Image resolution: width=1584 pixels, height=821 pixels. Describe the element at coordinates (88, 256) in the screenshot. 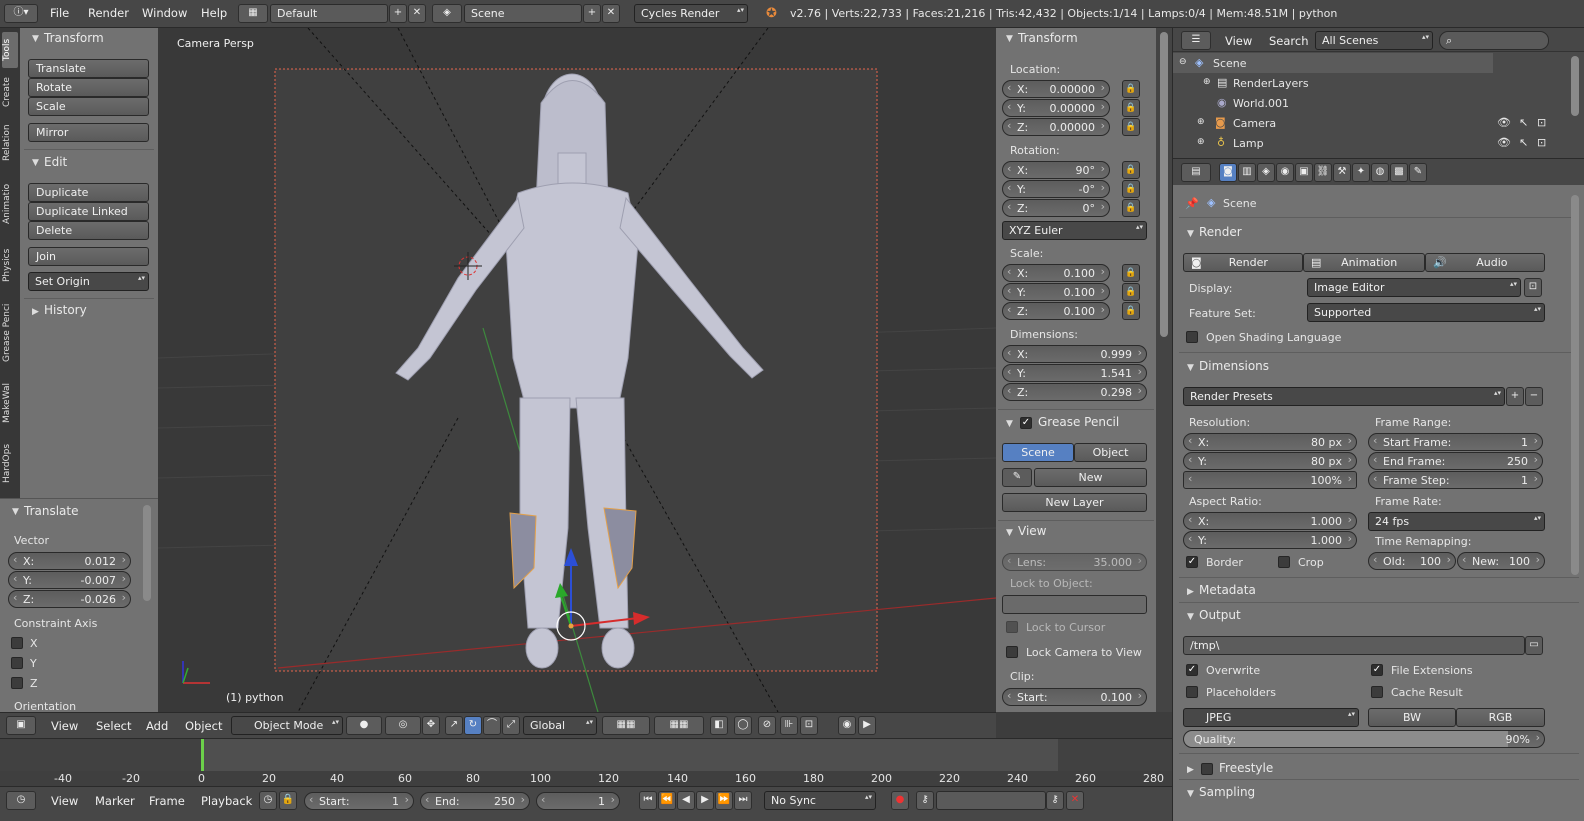

I see `join-button: Join` at that location.